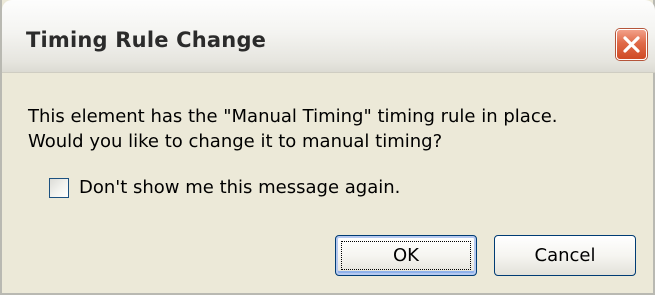  I want to click on cancel-button: Cancel, so click(565, 255).